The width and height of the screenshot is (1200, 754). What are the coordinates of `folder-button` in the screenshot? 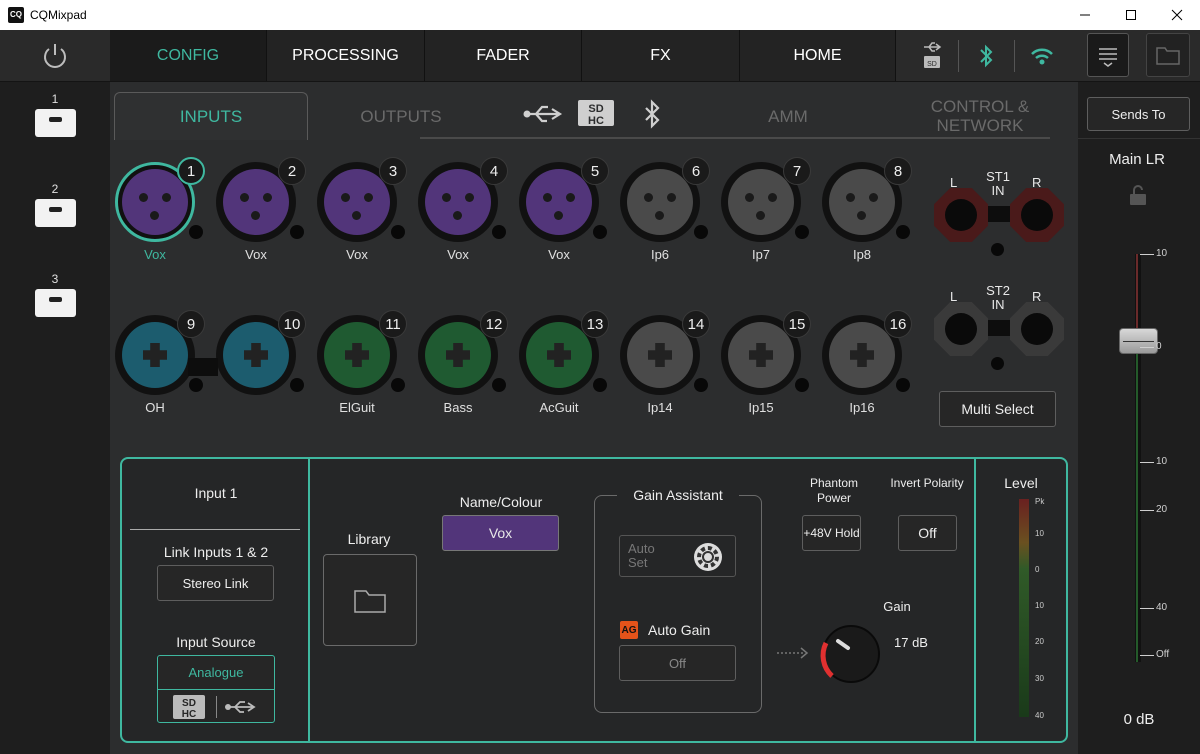 It's located at (1168, 55).